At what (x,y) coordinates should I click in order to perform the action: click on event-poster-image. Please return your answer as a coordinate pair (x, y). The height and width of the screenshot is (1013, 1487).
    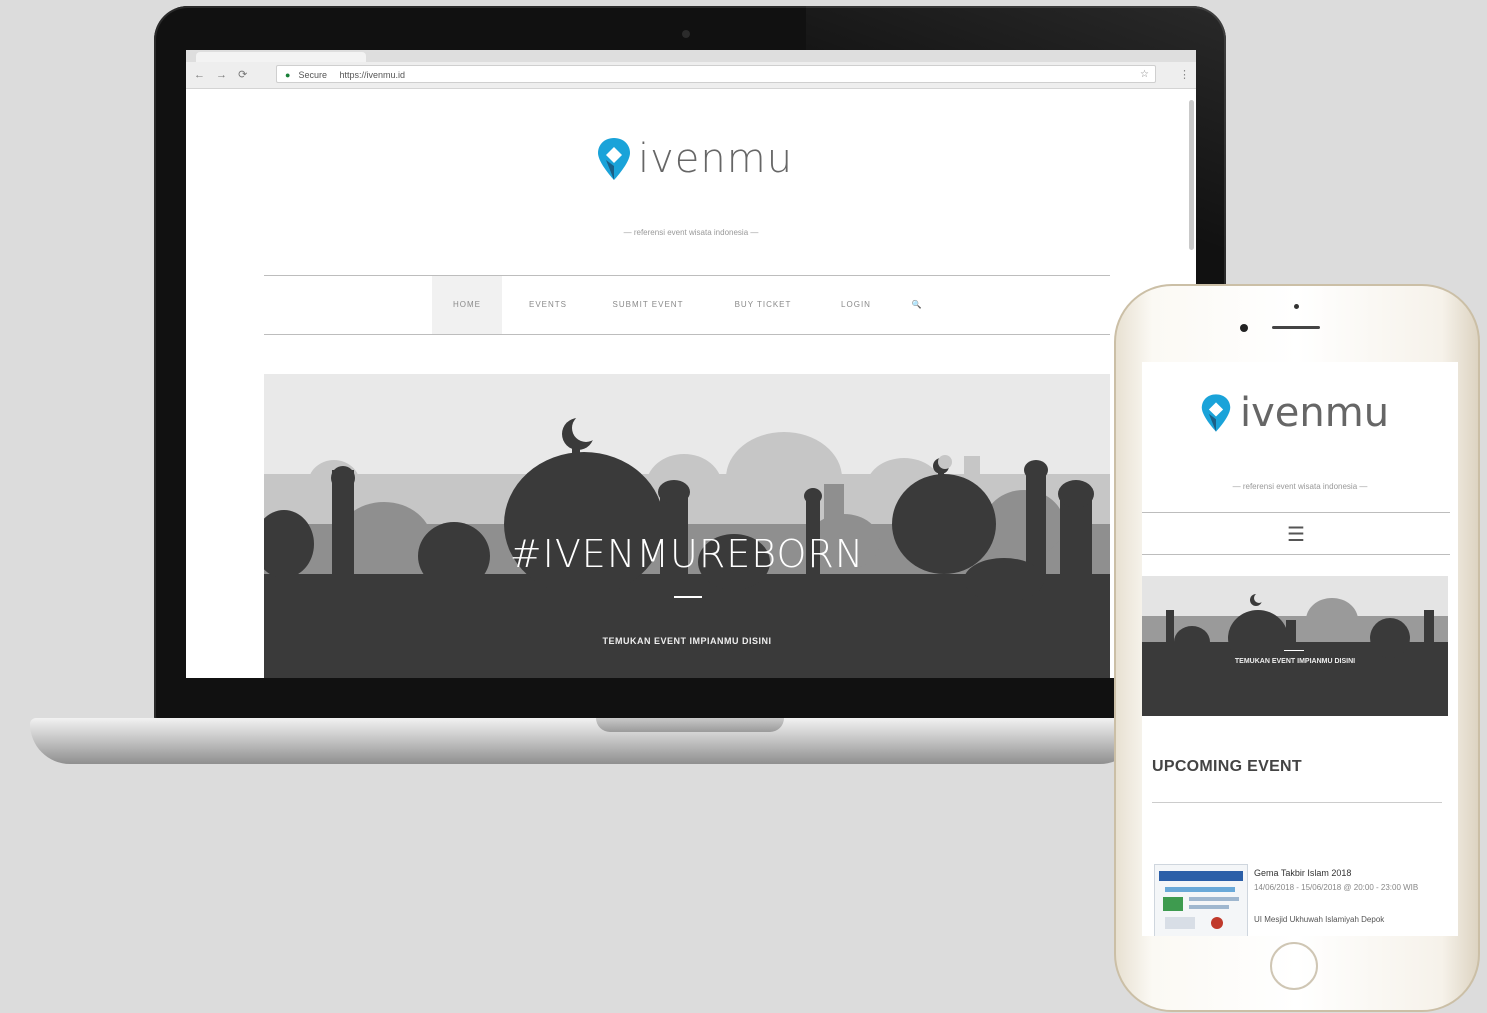
    Looking at the image, I should click on (1201, 900).